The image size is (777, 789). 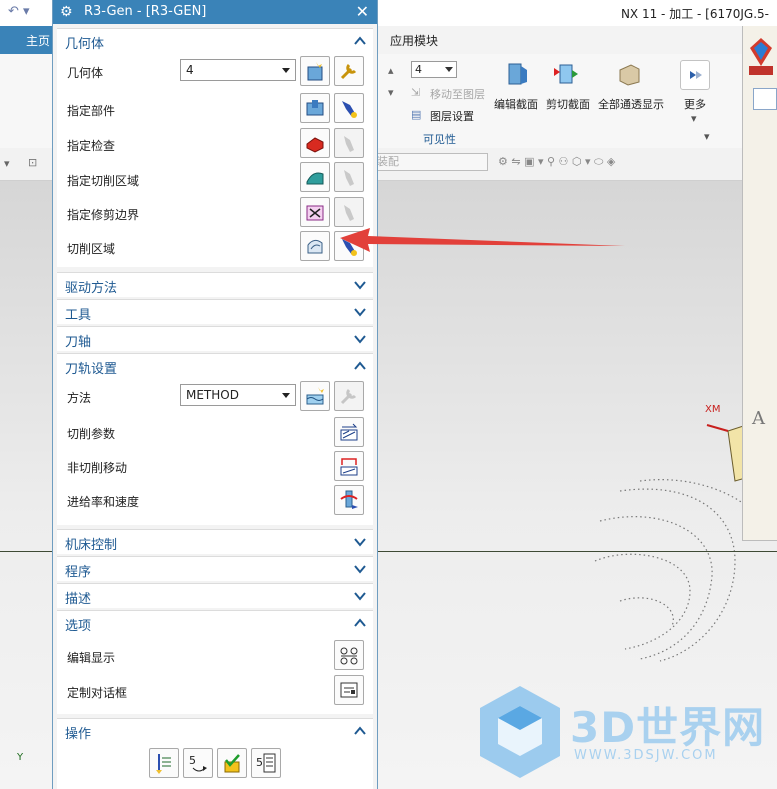 I want to click on text-style-icon: A, so click(x=758, y=418).